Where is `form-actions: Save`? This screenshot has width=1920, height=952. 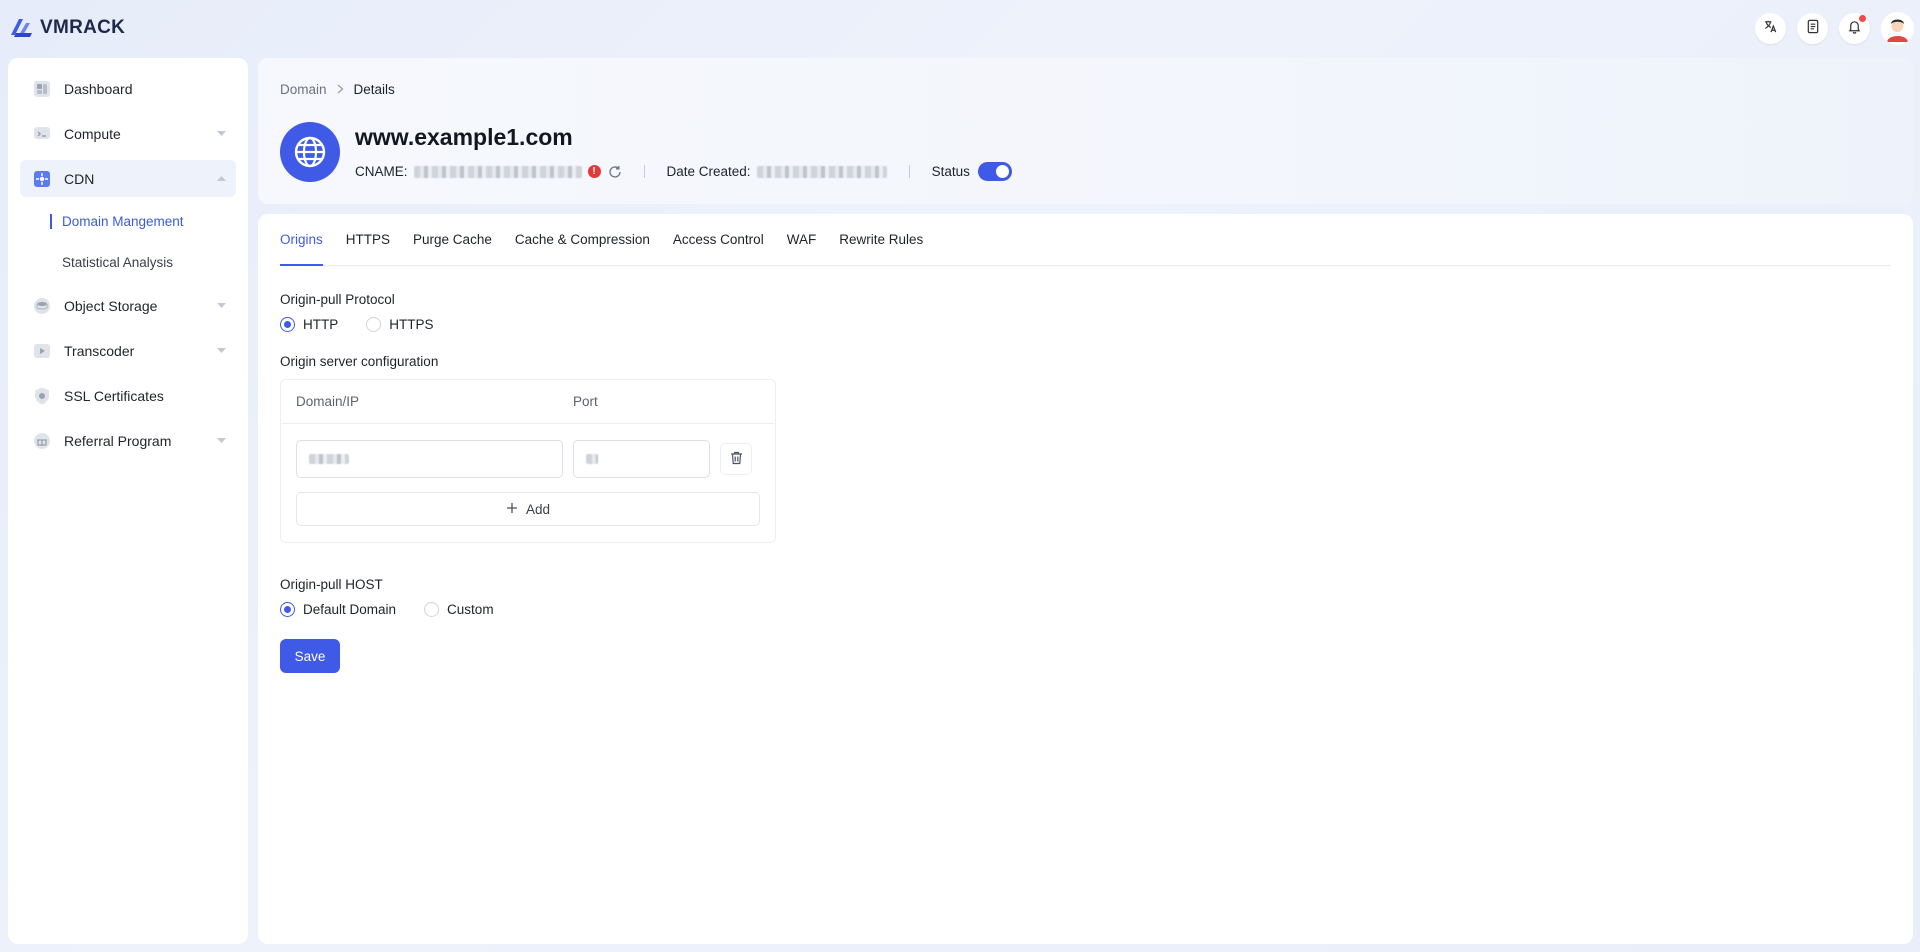
form-actions: Save is located at coordinates (1085, 656).